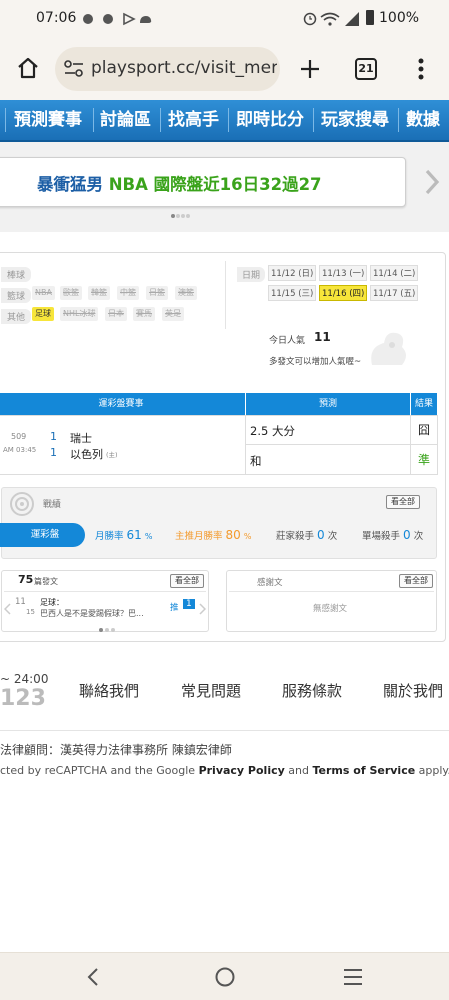 The width and height of the screenshot is (449, 1000). What do you see at coordinates (99, 293) in the screenshot?
I see `league-korea-basketball: 韓籃` at bounding box center [99, 293].